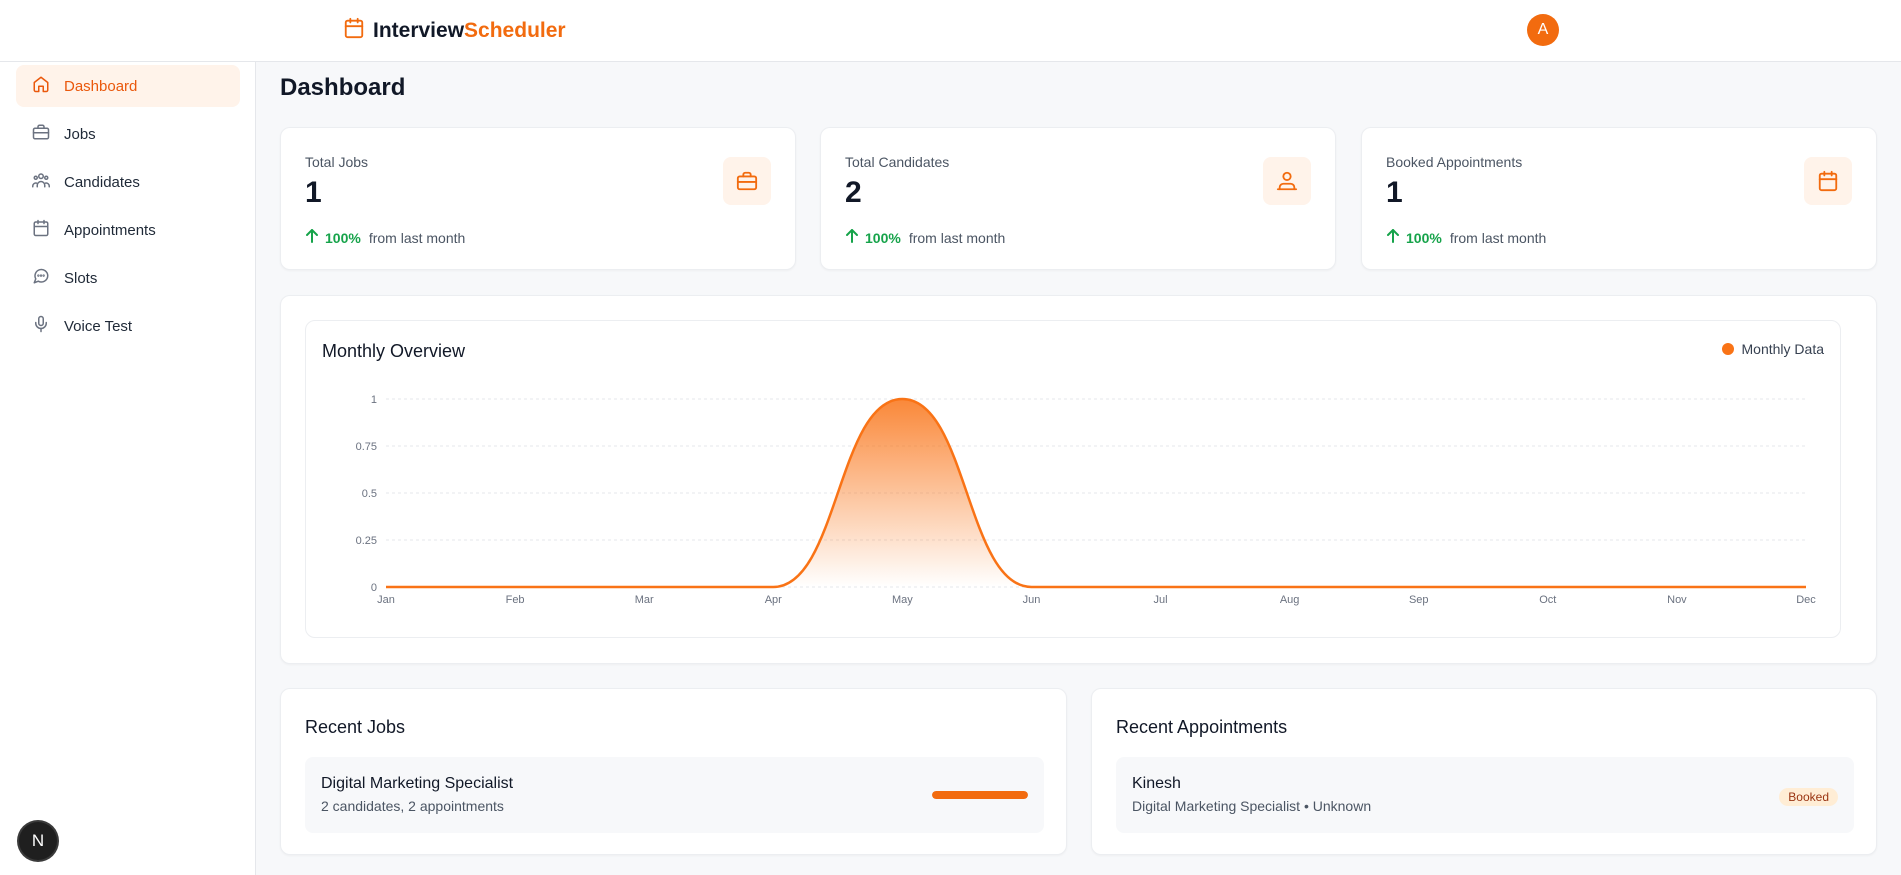 The height and width of the screenshot is (875, 1901). Describe the element at coordinates (1808, 797) in the screenshot. I see `status-badge: Booked` at that location.